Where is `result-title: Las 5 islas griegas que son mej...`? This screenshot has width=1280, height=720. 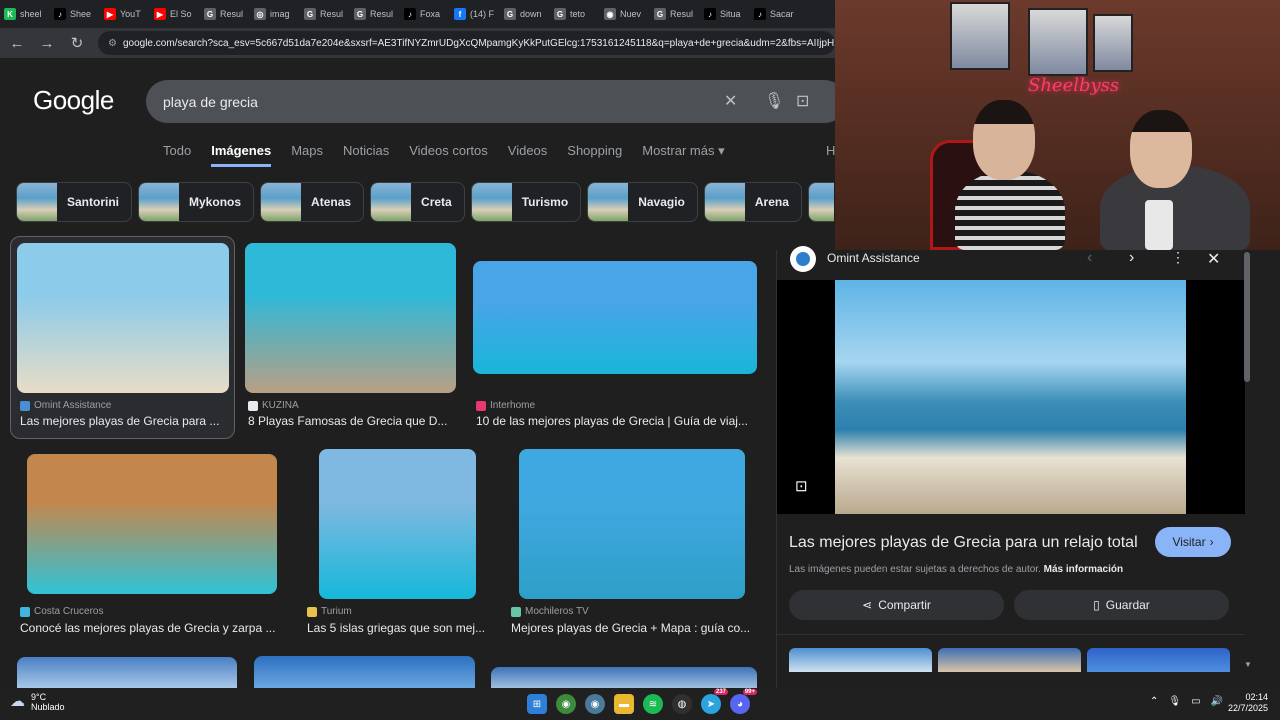
result-title: Las 5 islas griegas que son mej... is located at coordinates (399, 628).